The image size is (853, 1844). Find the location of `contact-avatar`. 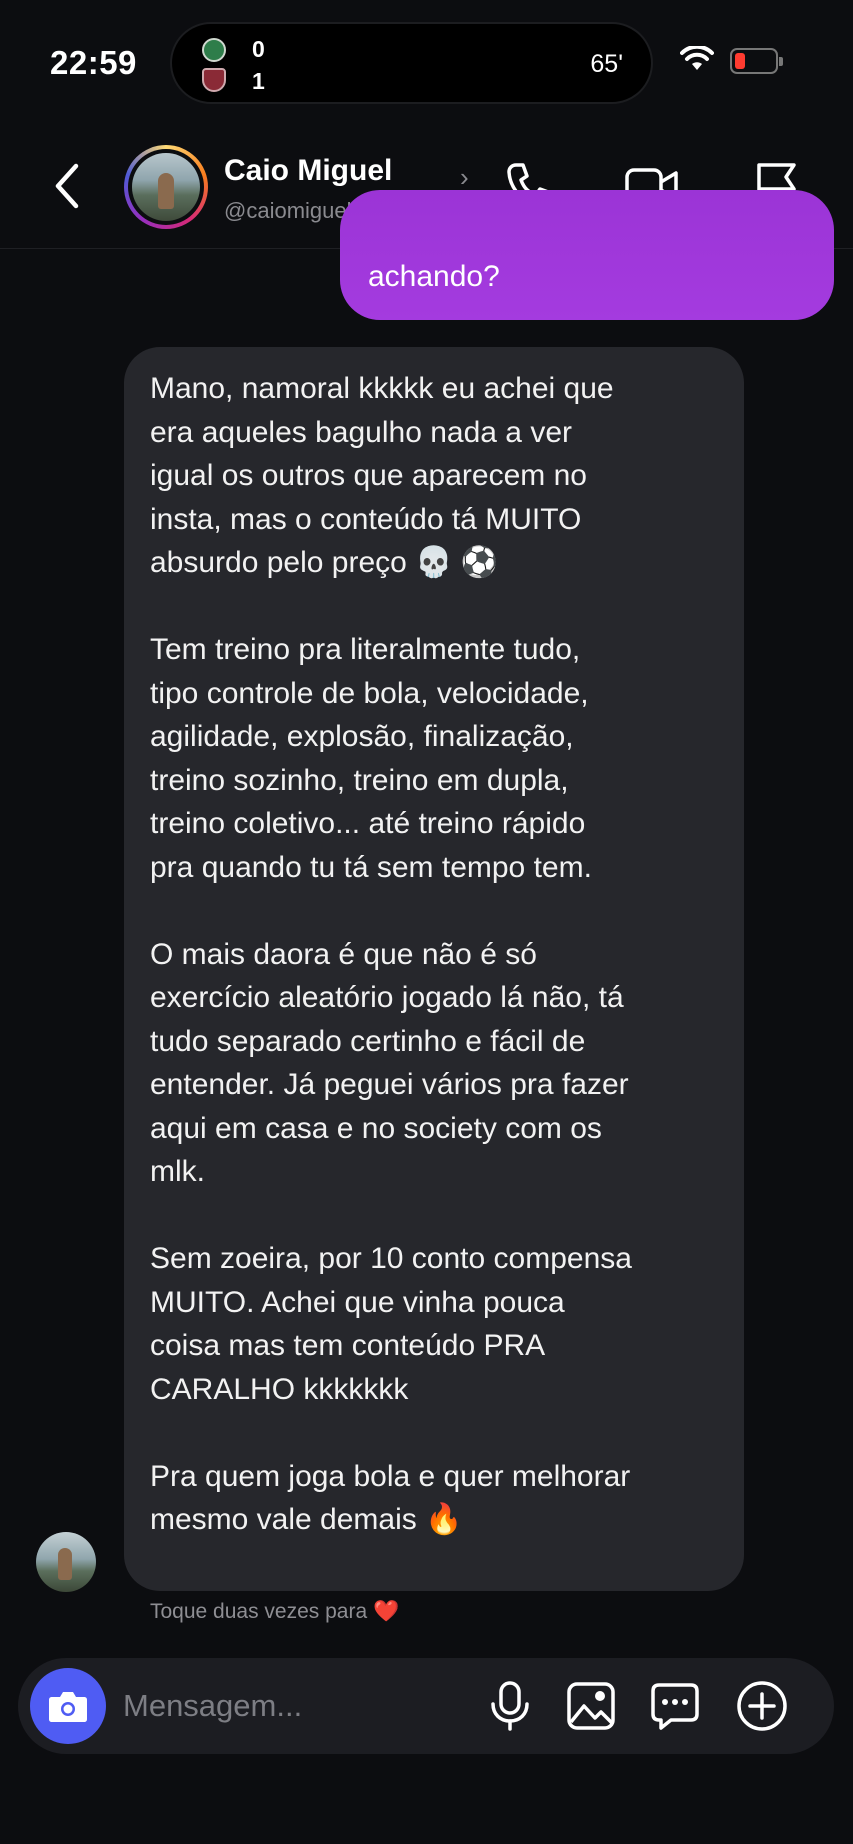

contact-avatar is located at coordinates (166, 187).